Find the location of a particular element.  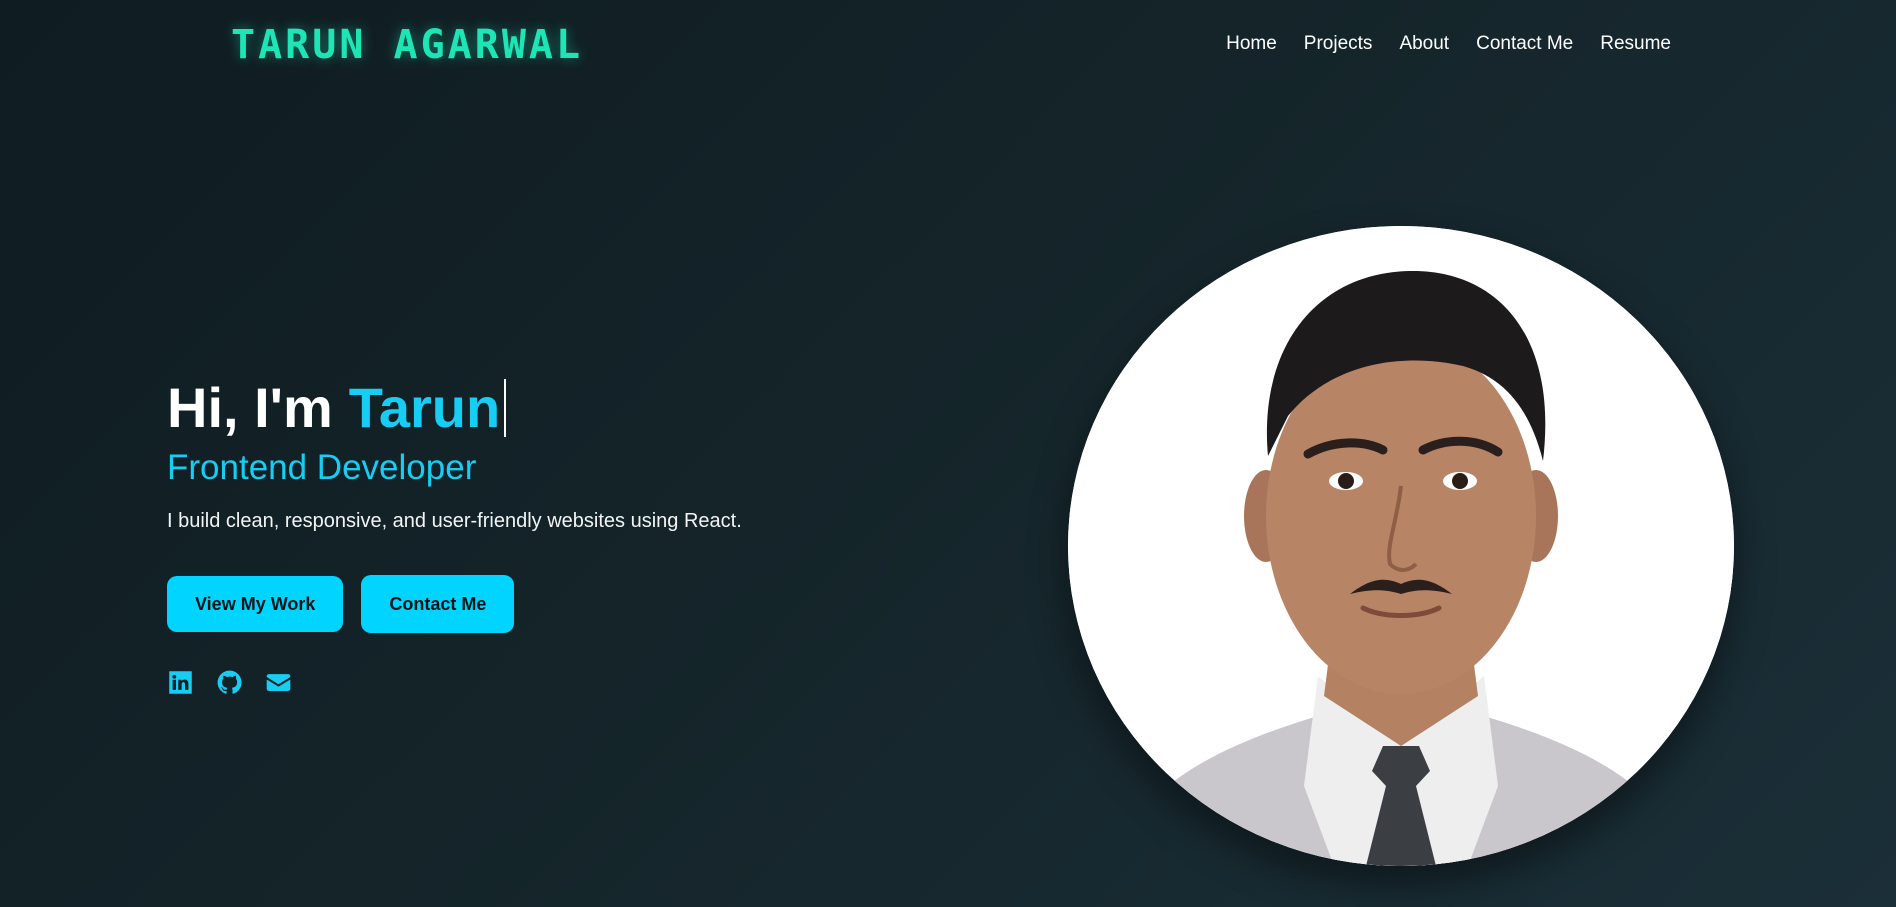

main-nav: Home Projects About Contact Me Resume is located at coordinates (1448, 44).